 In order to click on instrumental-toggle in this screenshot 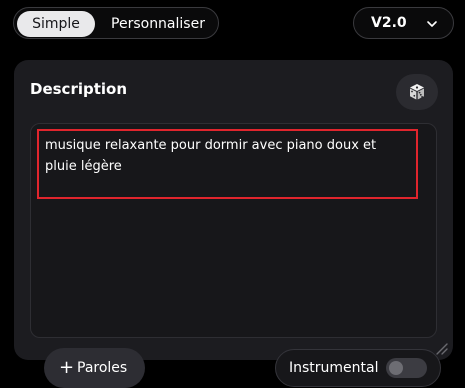, I will do `click(406, 368)`.